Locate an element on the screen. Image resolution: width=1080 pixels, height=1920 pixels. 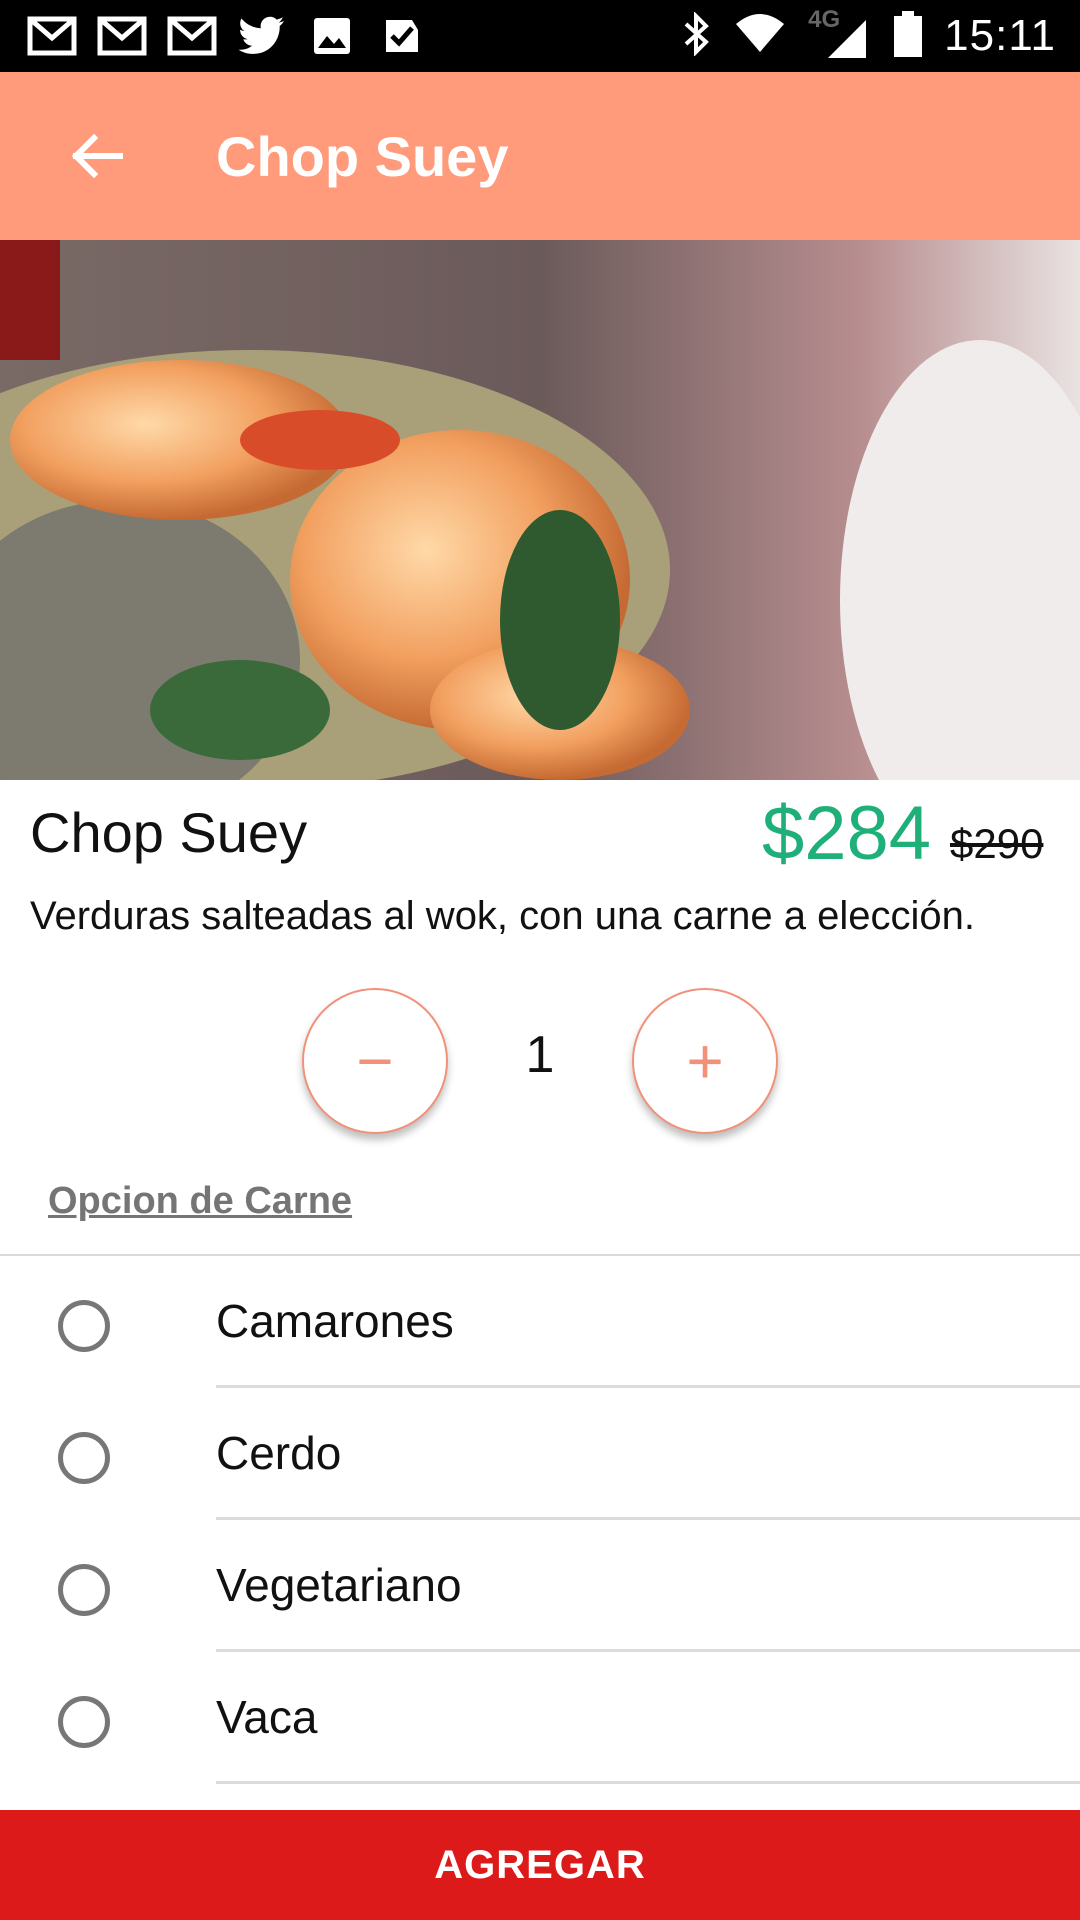
check-task-icon is located at coordinates (402, 36).